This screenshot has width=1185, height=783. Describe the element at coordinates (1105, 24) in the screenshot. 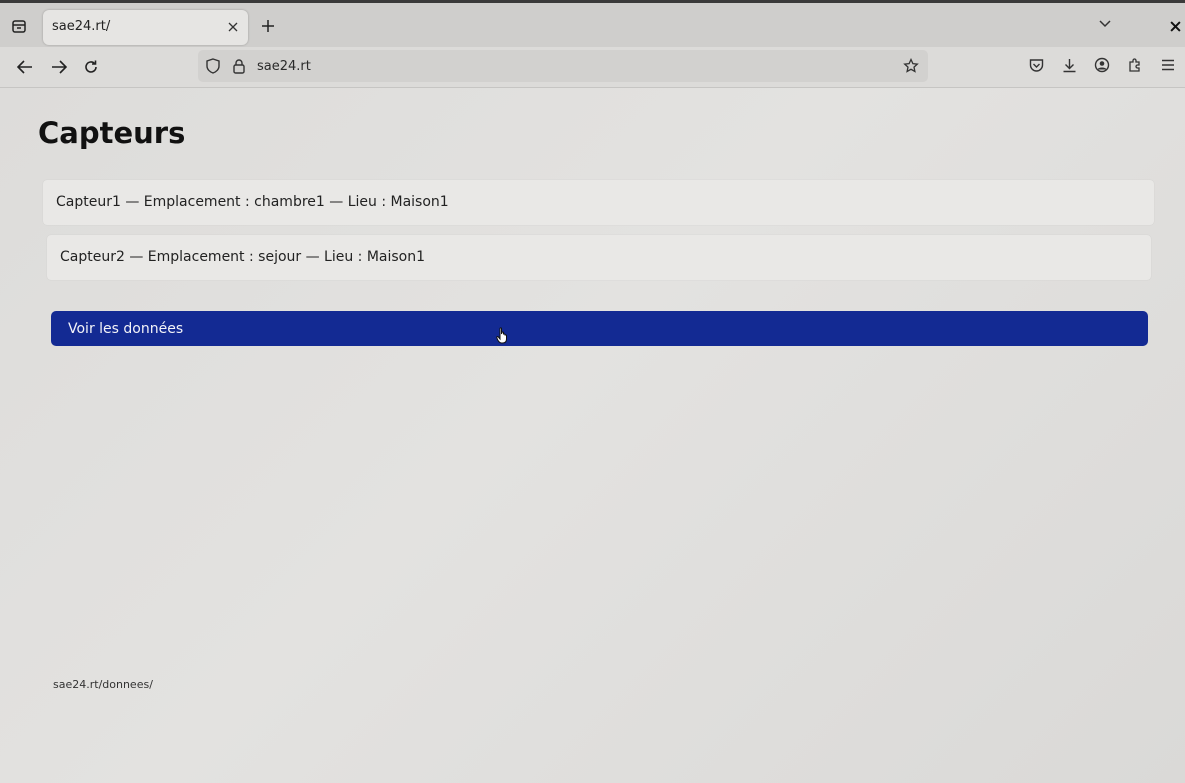

I see `chevron-down-icon` at that location.